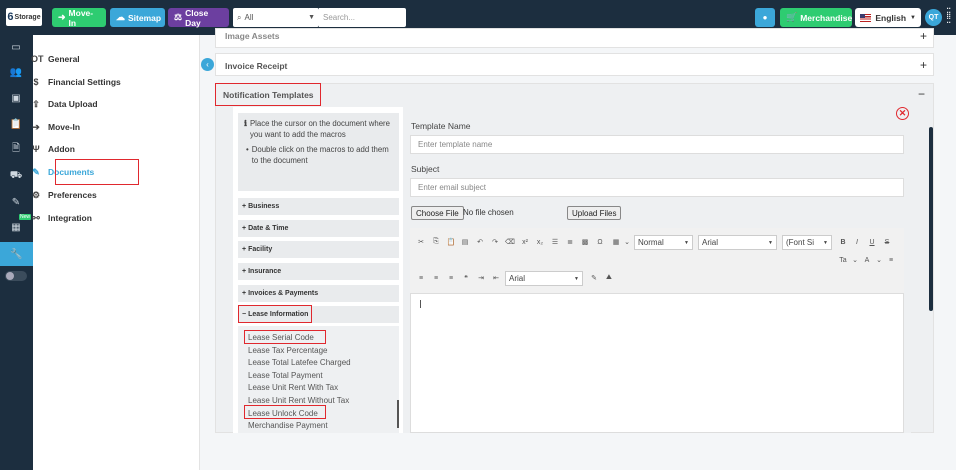  What do you see at coordinates (64, 104) in the screenshot?
I see `menu-item-data-upload: ⇪ Data Upload` at bounding box center [64, 104].